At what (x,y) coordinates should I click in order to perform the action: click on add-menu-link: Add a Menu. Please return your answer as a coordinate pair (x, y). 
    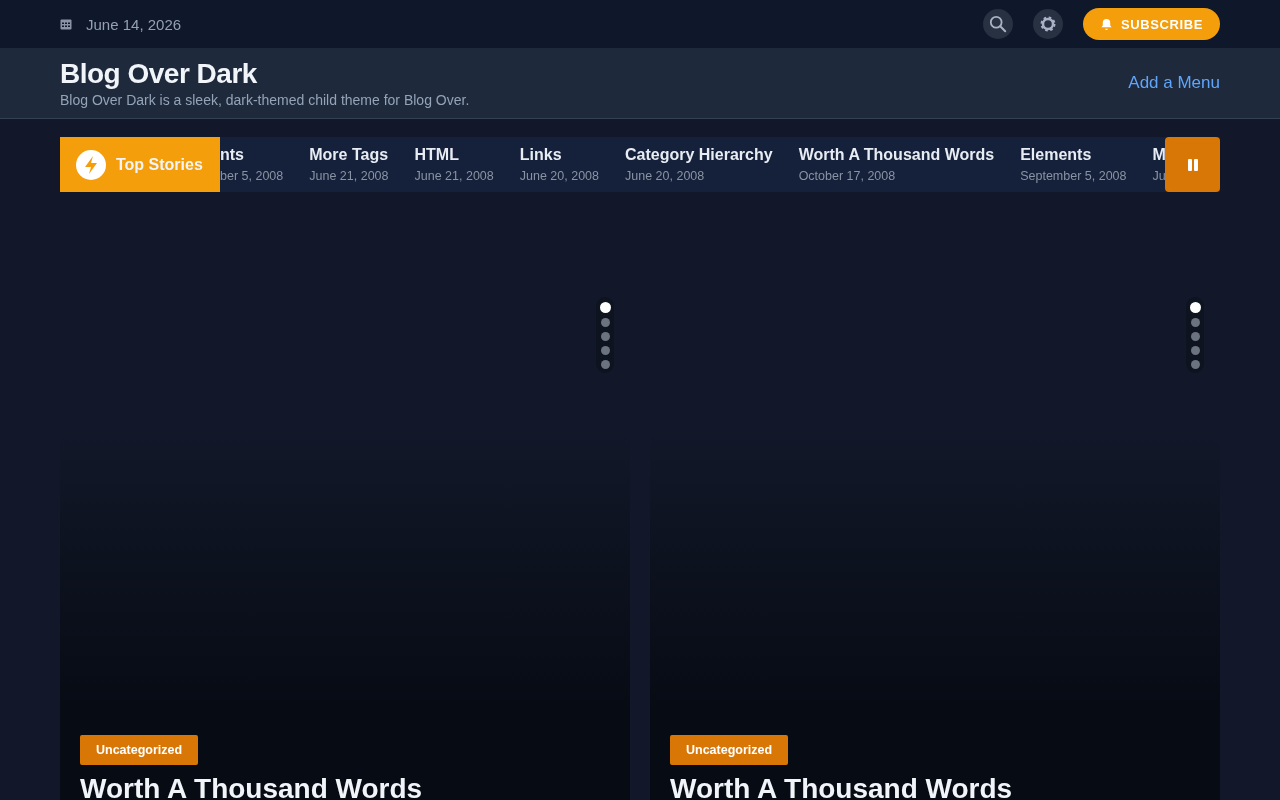
    Looking at the image, I should click on (1174, 83).